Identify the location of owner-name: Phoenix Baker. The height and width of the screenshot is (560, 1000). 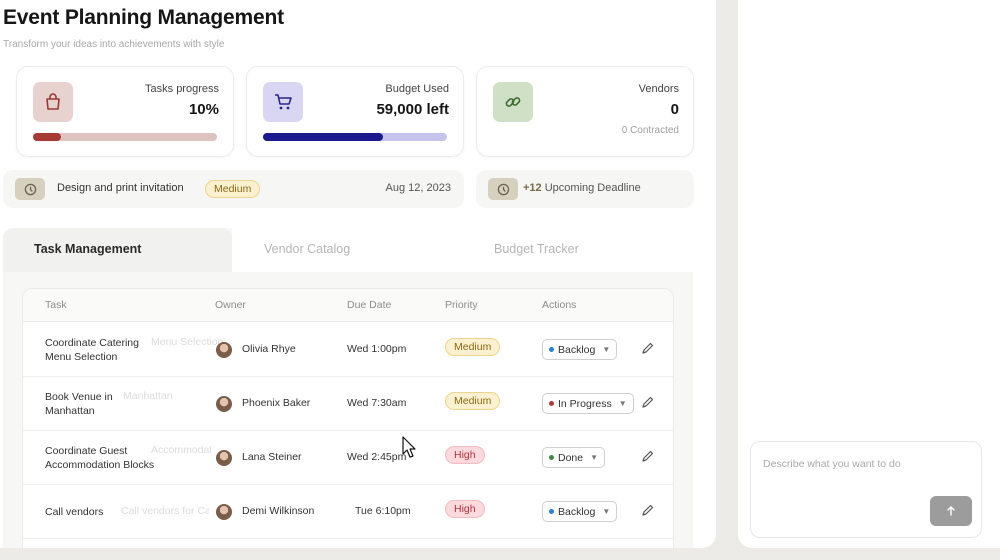
(276, 403).